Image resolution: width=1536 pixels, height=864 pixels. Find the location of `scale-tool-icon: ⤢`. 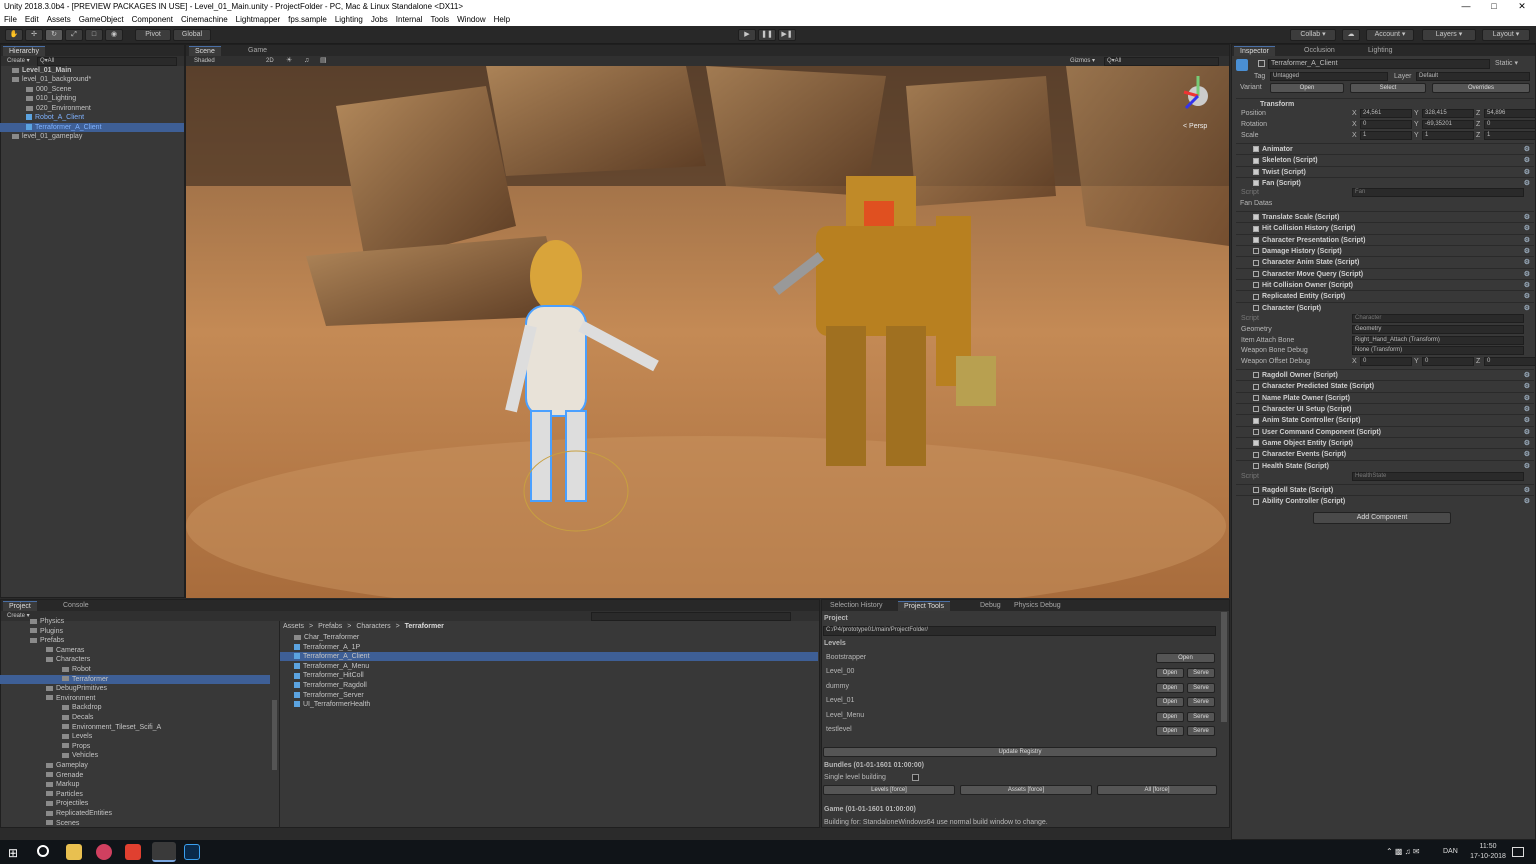

scale-tool-icon: ⤢ is located at coordinates (74, 35).